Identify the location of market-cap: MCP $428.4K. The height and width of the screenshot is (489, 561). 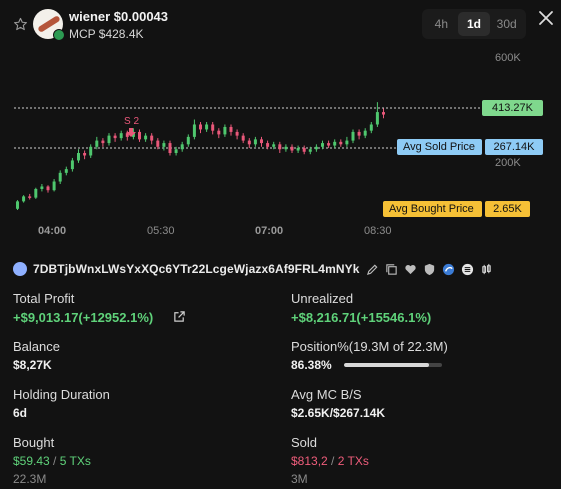
(106, 34).